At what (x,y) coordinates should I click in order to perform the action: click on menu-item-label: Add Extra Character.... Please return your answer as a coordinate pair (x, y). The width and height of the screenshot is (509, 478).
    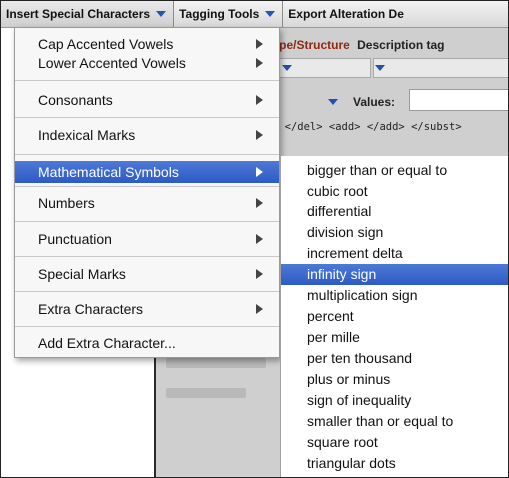
    Looking at the image, I should click on (107, 343).